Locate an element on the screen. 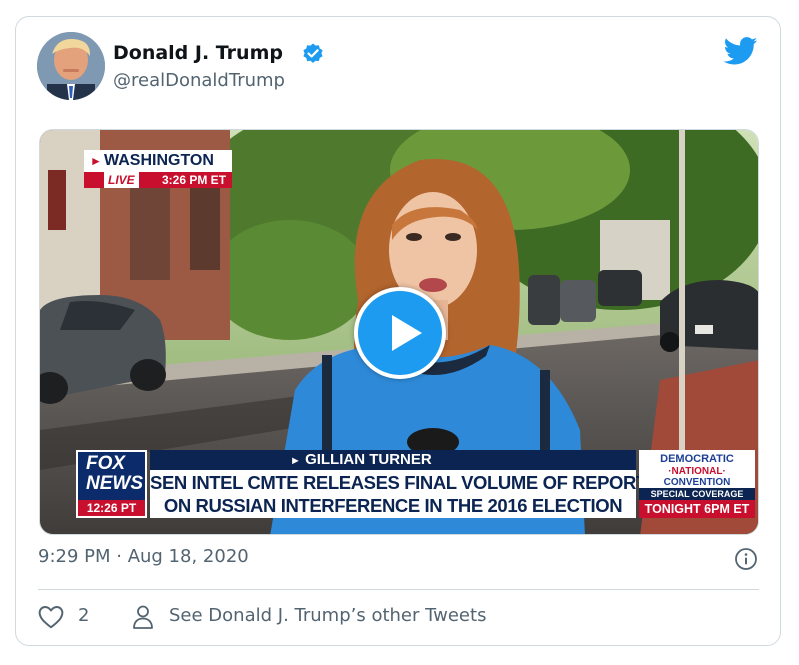  network-logo-word2: NEWS is located at coordinates (114, 483).